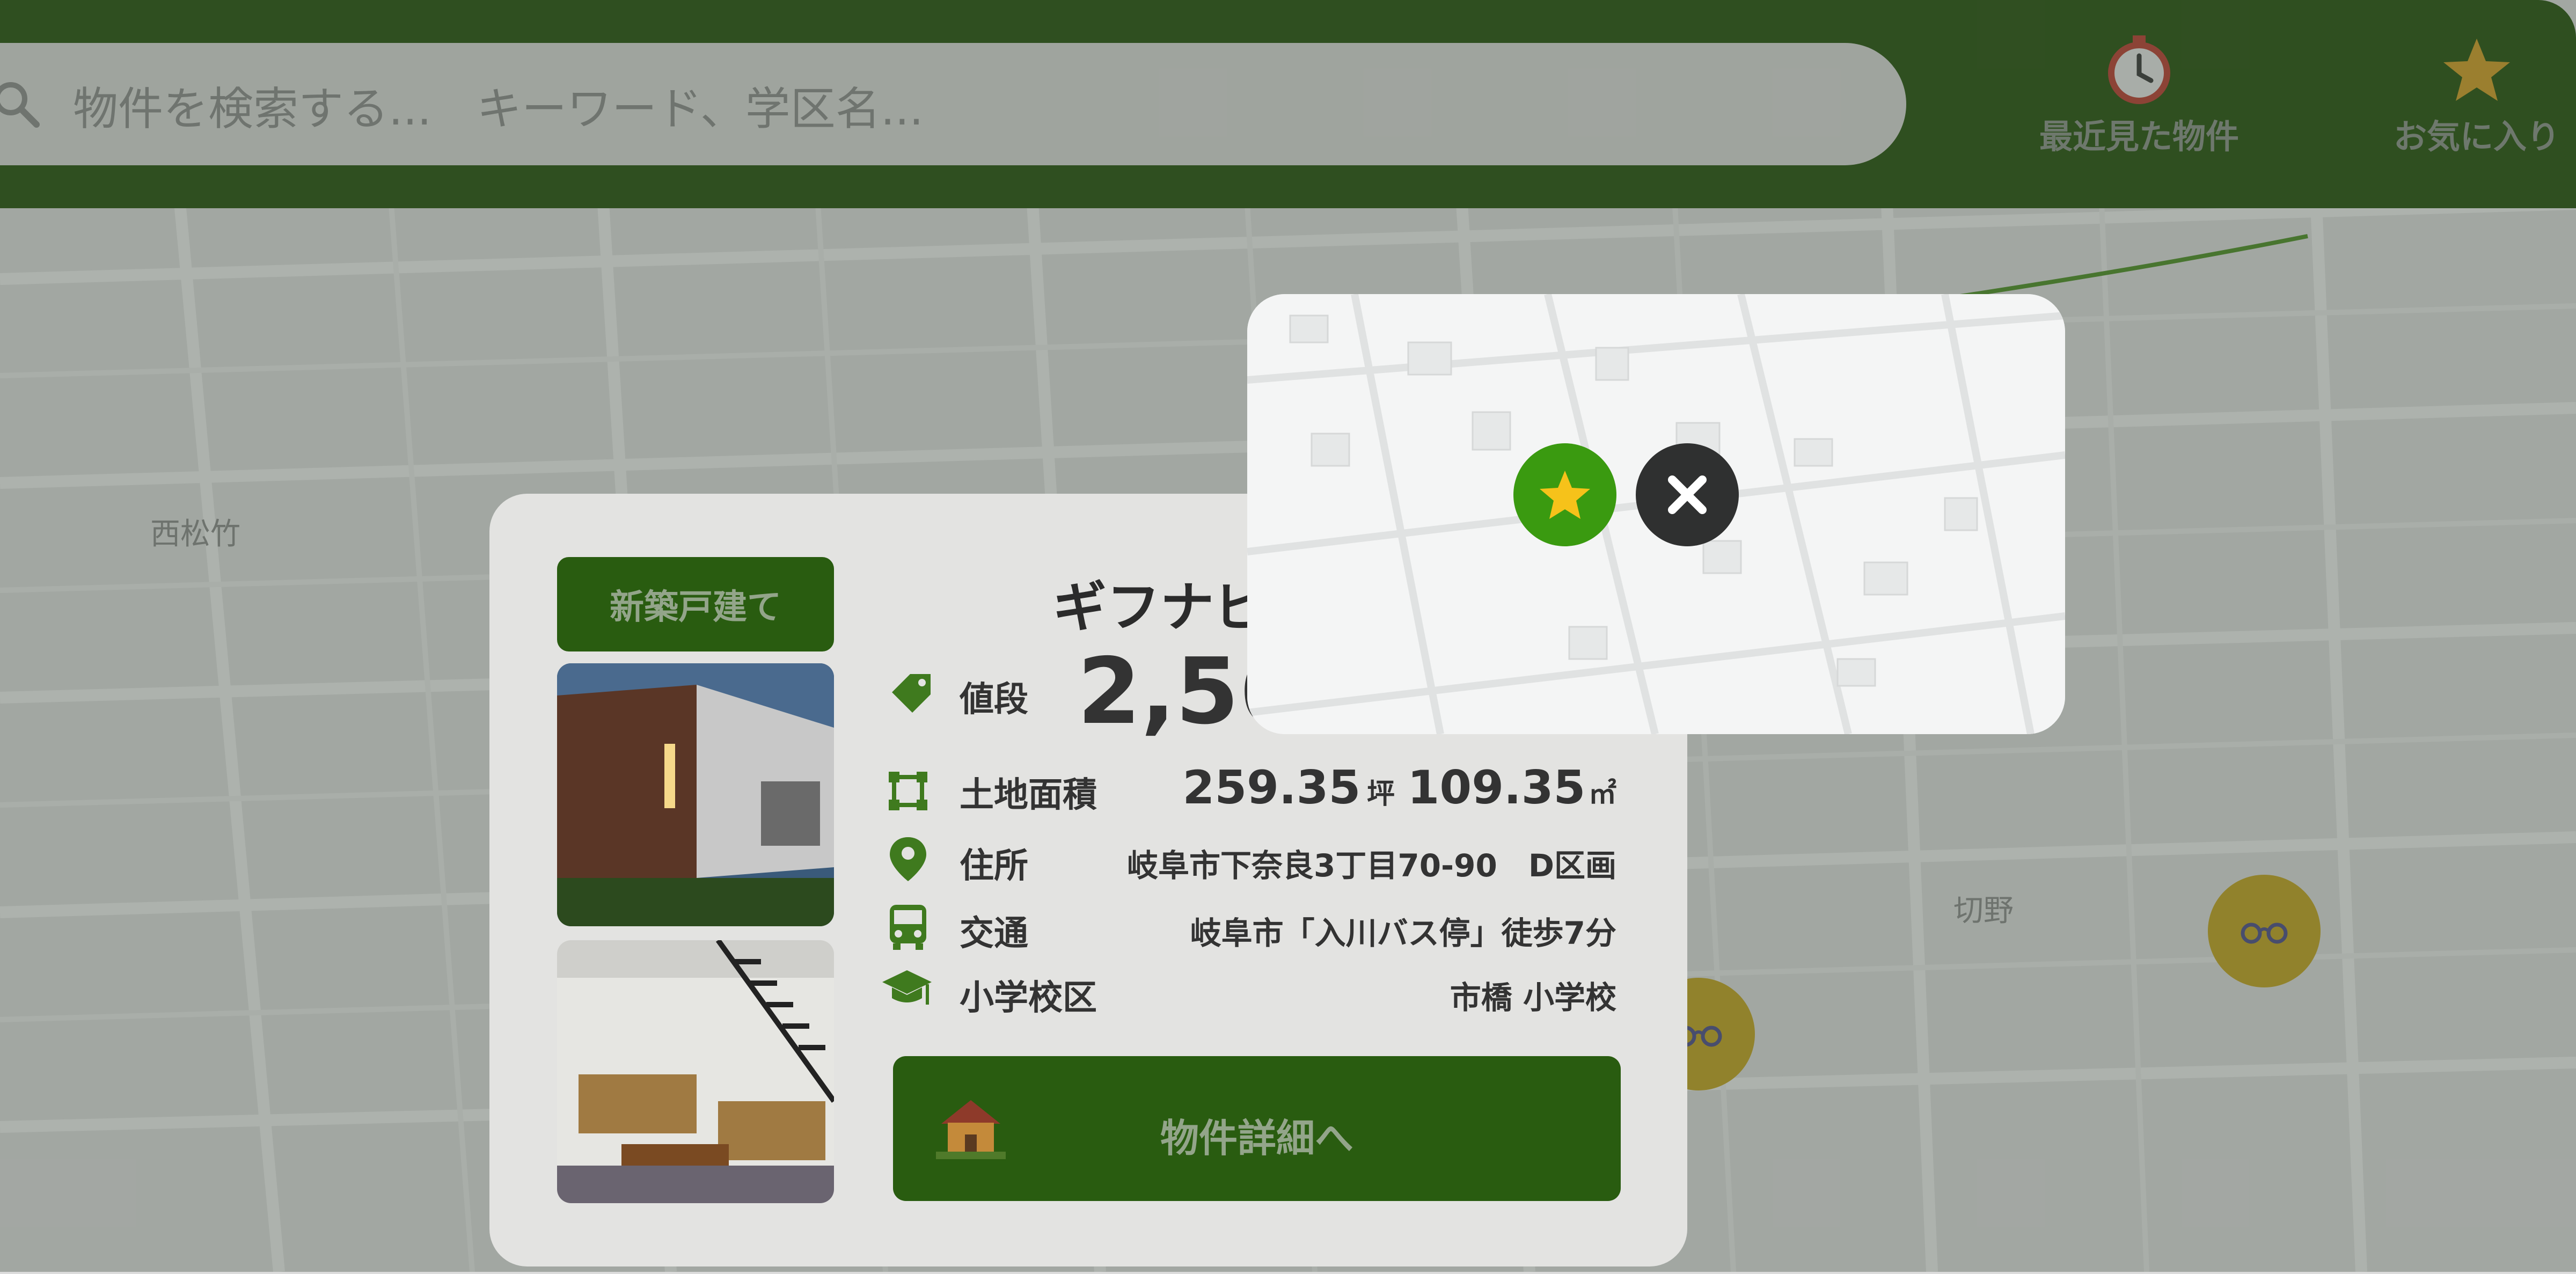  What do you see at coordinates (907, 987) in the screenshot?
I see `graduation-cap-icon` at bounding box center [907, 987].